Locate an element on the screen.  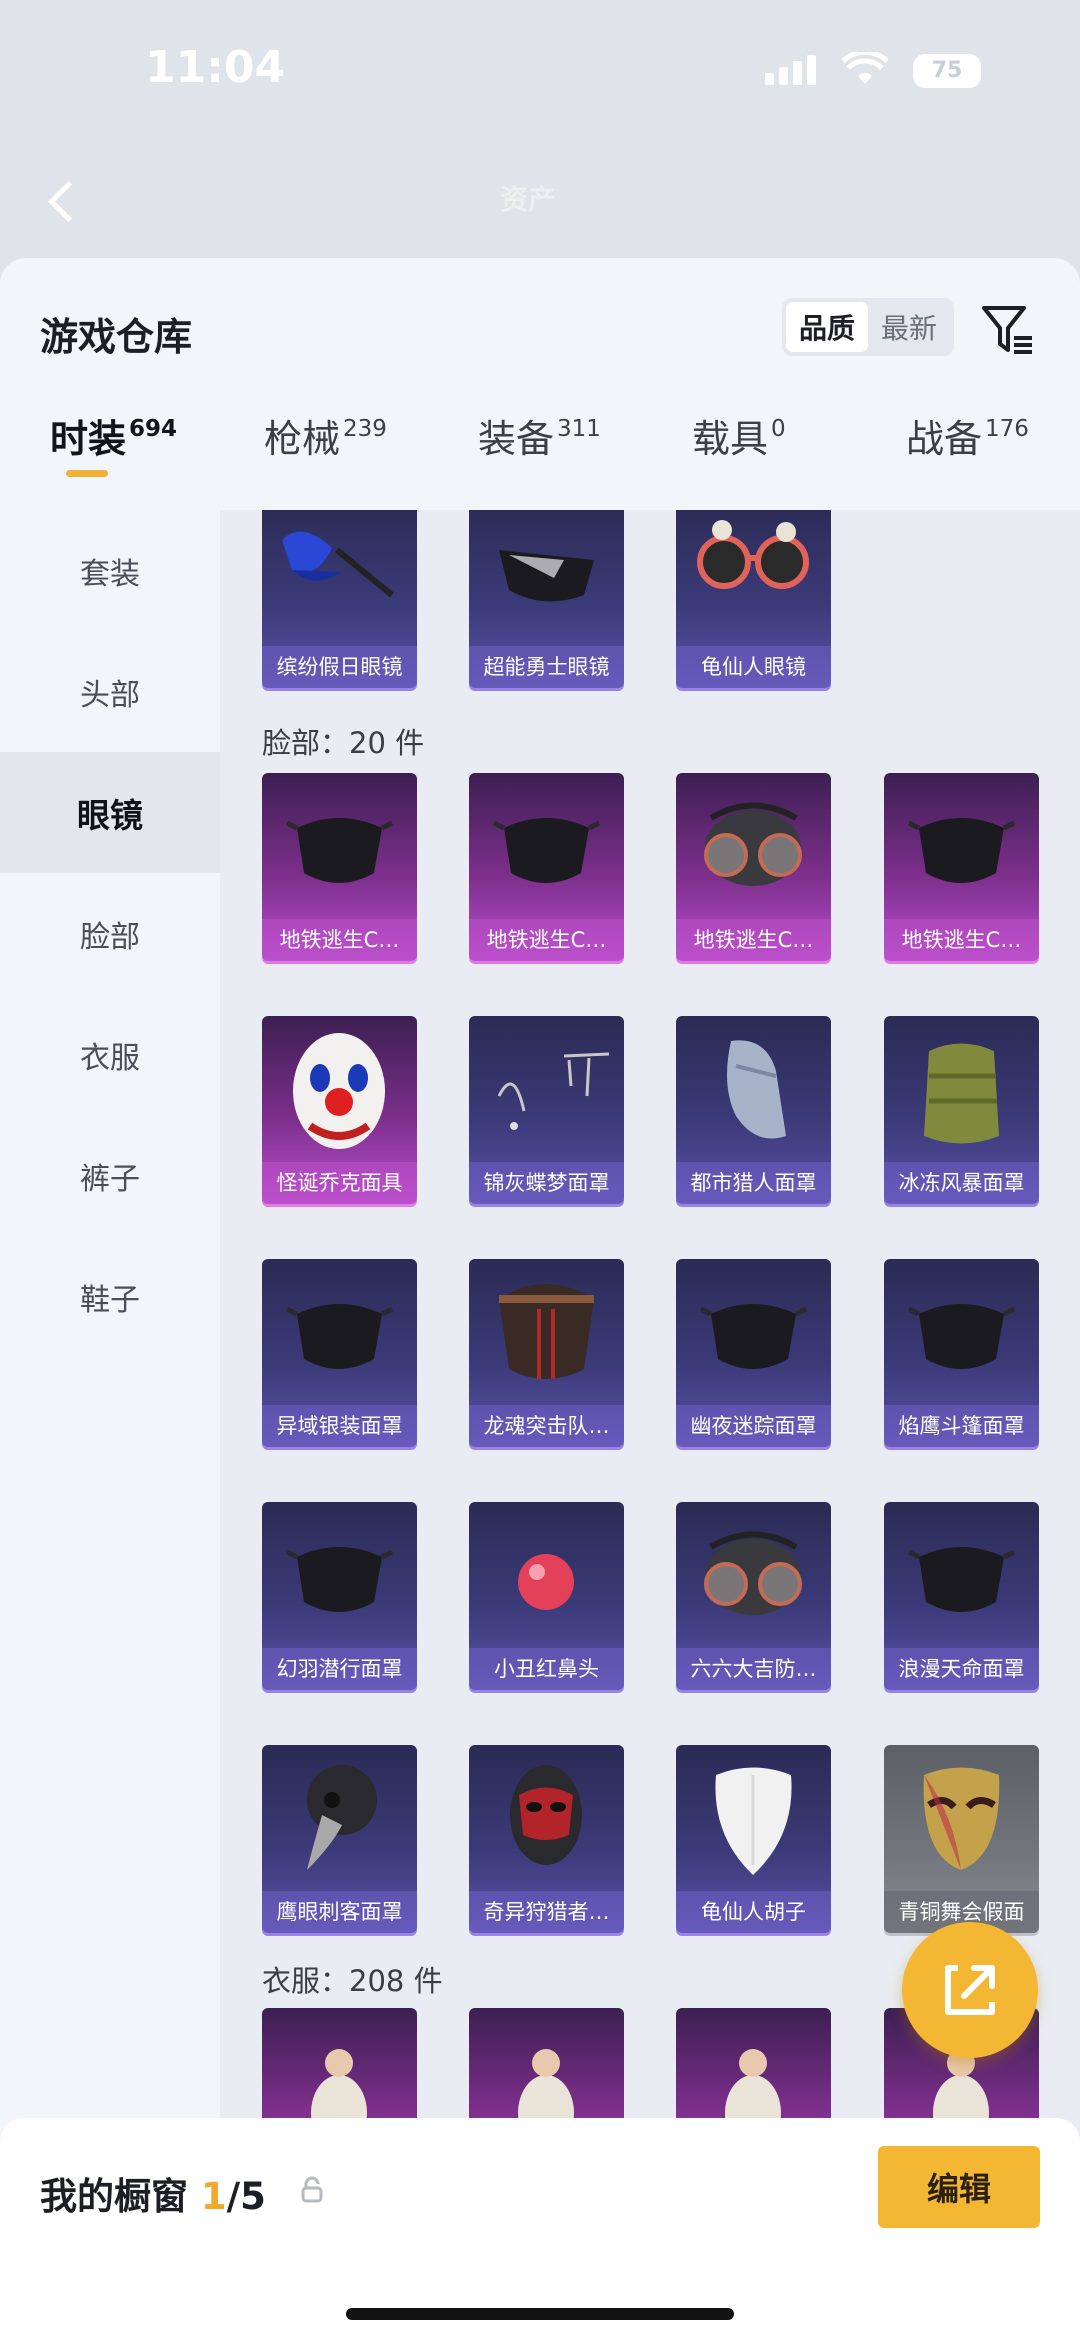
item-name: 超能勇士眼镜 is located at coordinates (546, 667).